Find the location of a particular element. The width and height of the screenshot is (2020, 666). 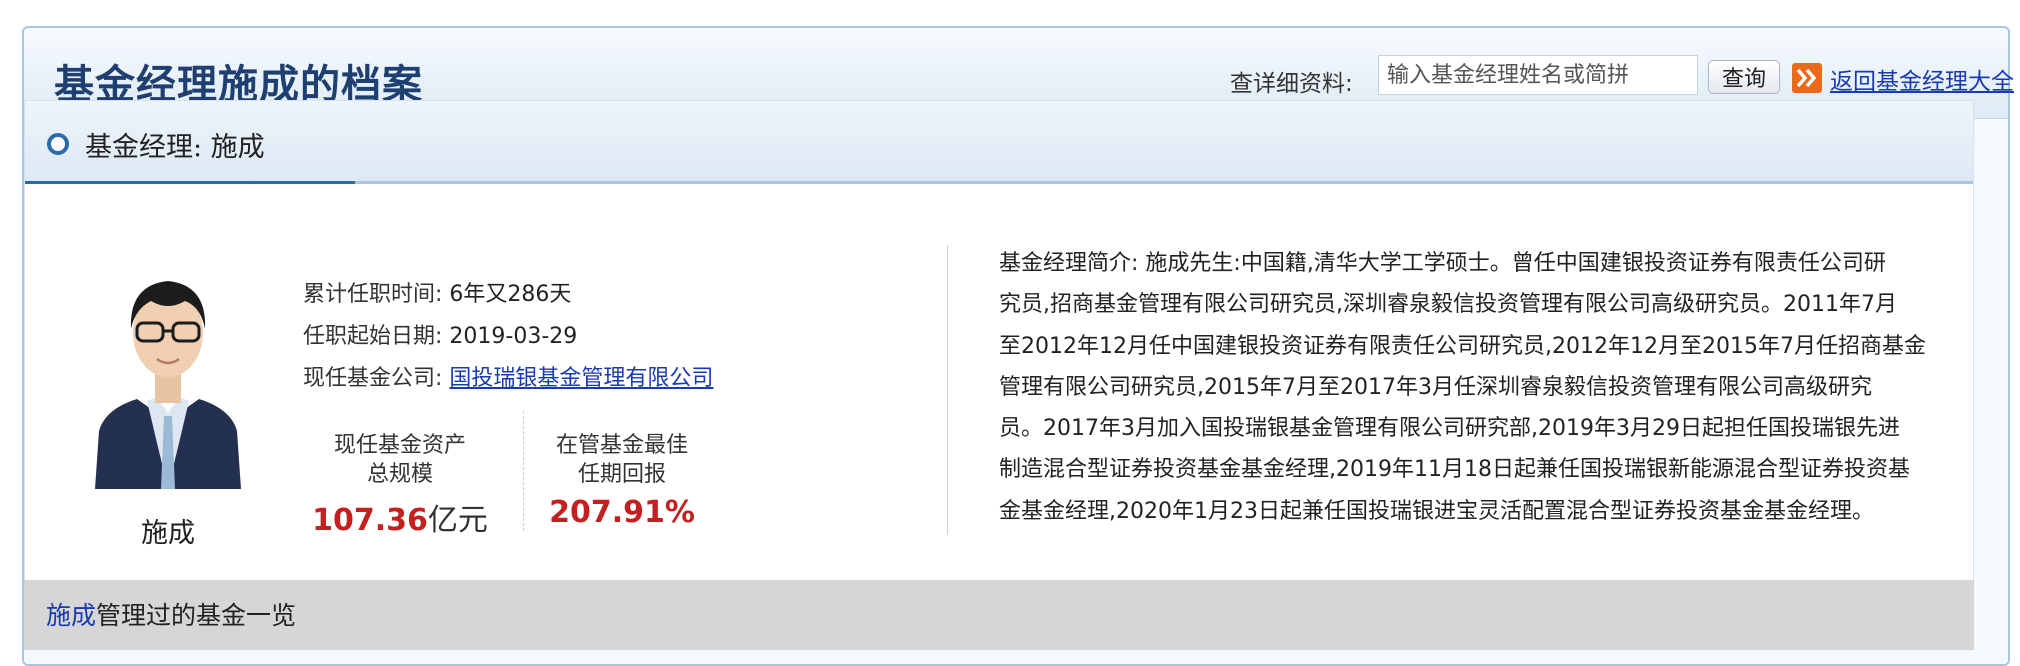

search-label: 查详细资料: is located at coordinates (1291, 84).